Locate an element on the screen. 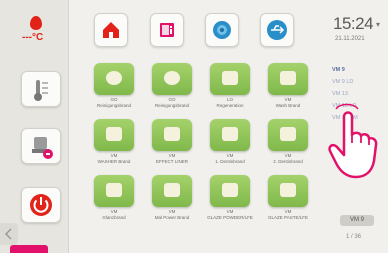  furnace-icon is located at coordinates (42, 148).